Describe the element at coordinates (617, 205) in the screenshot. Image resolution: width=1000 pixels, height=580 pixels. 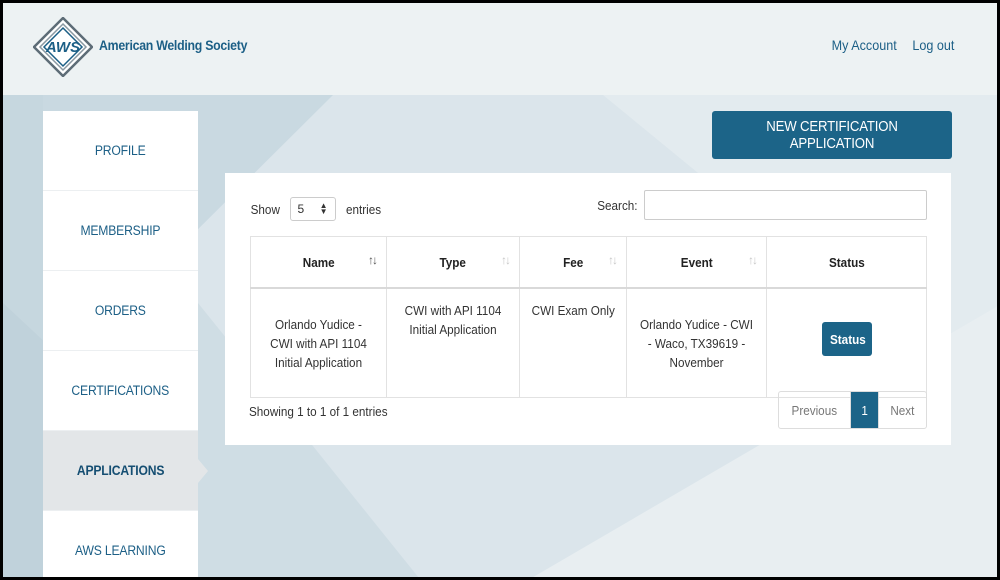
I see `search-label: Search:` at that location.